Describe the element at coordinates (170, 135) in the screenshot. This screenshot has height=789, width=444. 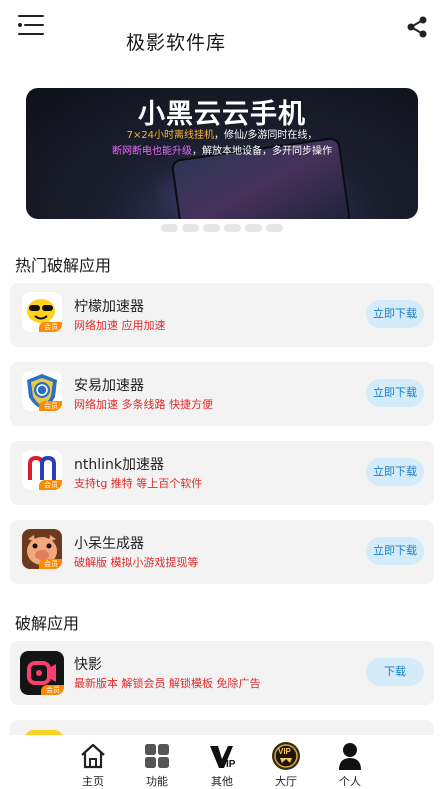
I see `banner-subtitle-1-highlight: 7×24小时离线挂机` at that location.